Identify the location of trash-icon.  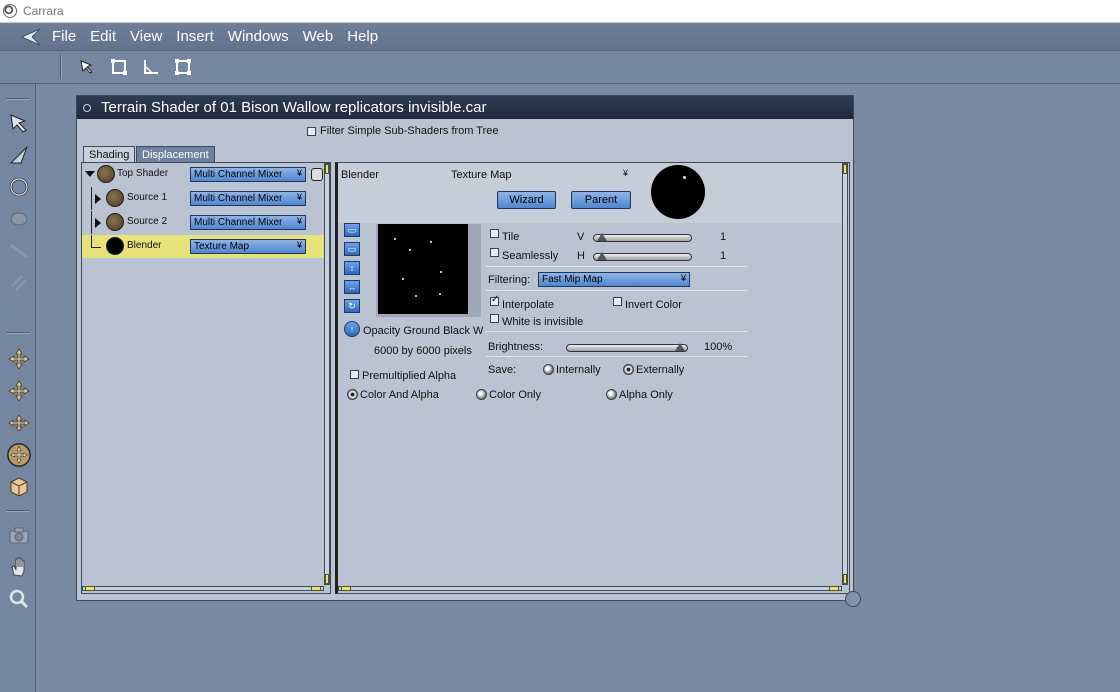
(317, 174).